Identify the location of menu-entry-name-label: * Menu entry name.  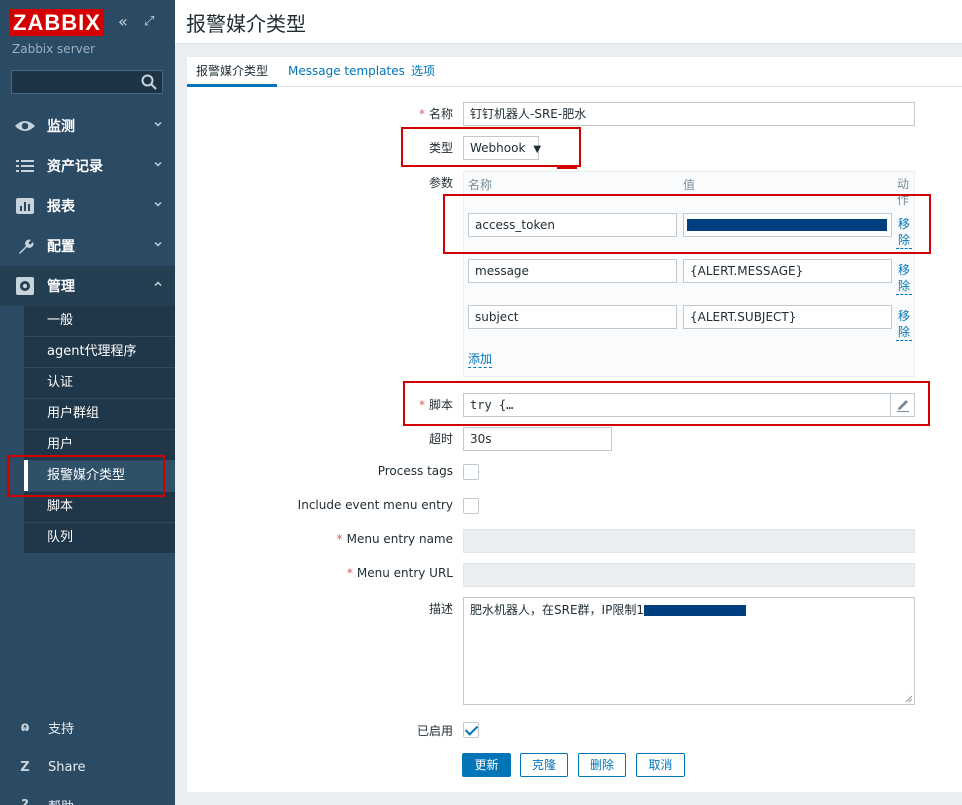
(394, 539).